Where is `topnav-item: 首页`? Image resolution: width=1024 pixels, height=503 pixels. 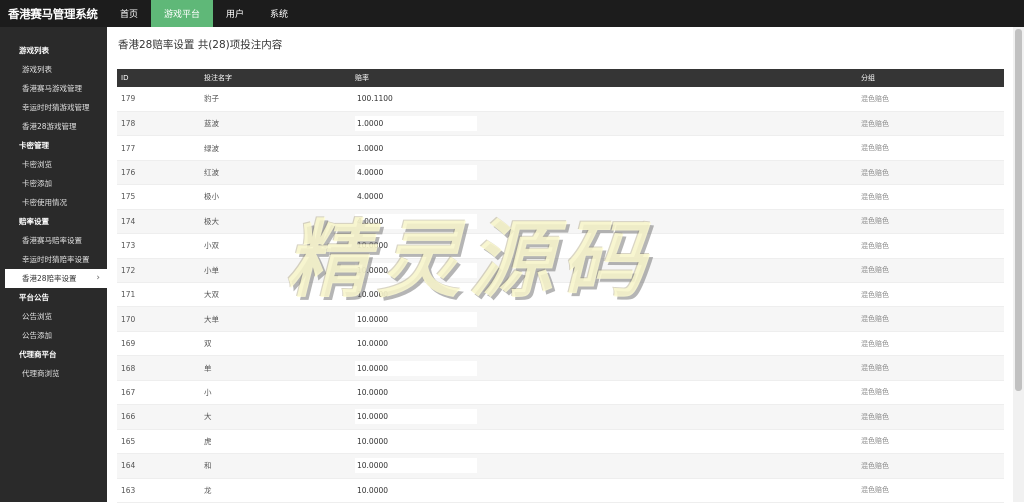 topnav-item: 首页 is located at coordinates (129, 13).